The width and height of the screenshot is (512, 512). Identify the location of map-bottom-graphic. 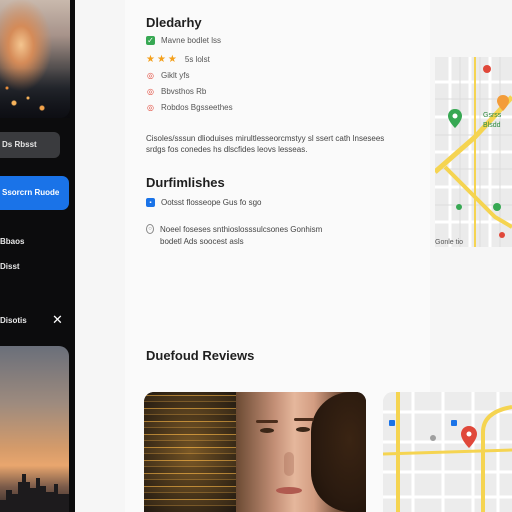
(447, 452).